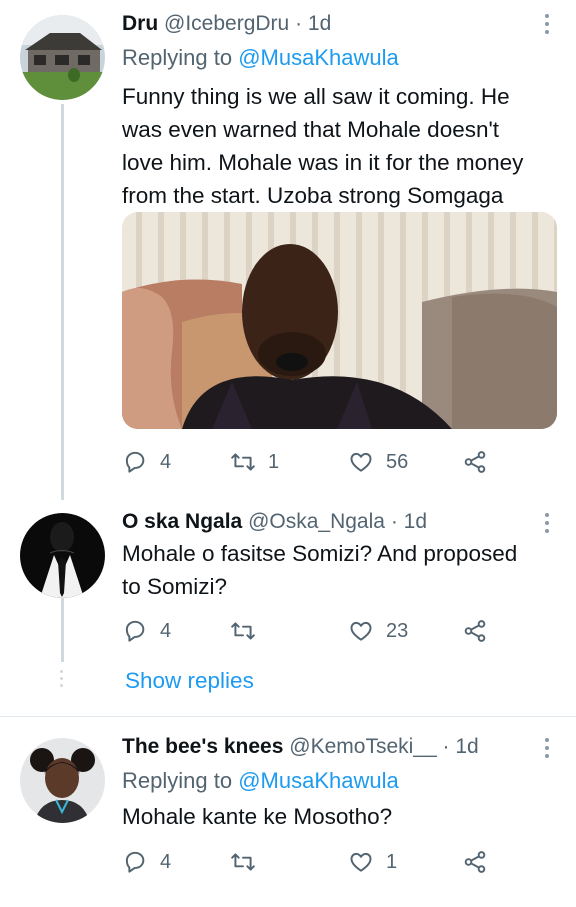 Image resolution: width=576 pixels, height=907 pixels. Describe the element at coordinates (397, 461) in the screenshot. I see `like-count: 56` at that location.